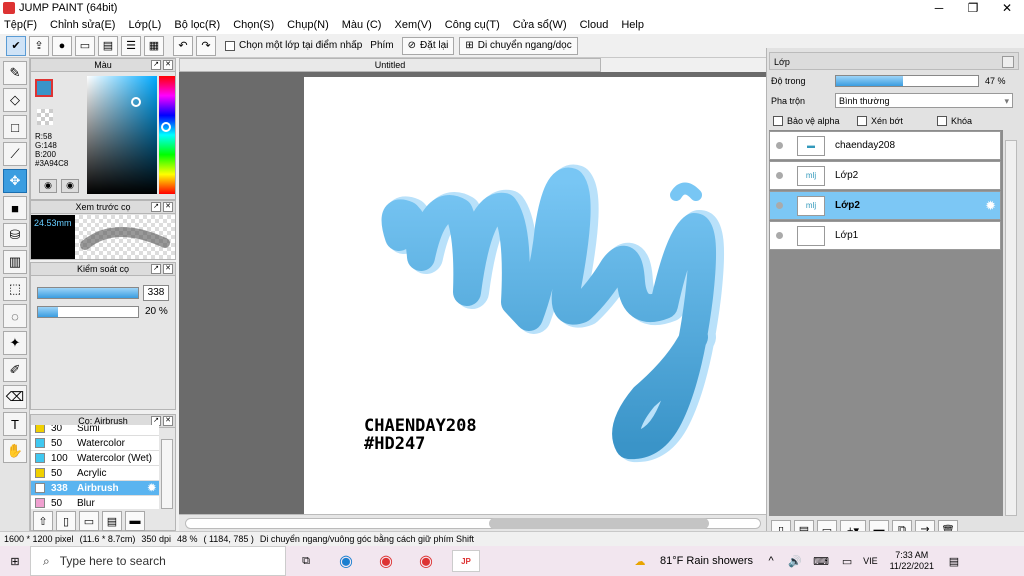 Image resolution: width=1024 pixels, height=576 pixels. Describe the element at coordinates (795, 561) in the screenshot. I see `speaker-icon: 🔊` at that location.